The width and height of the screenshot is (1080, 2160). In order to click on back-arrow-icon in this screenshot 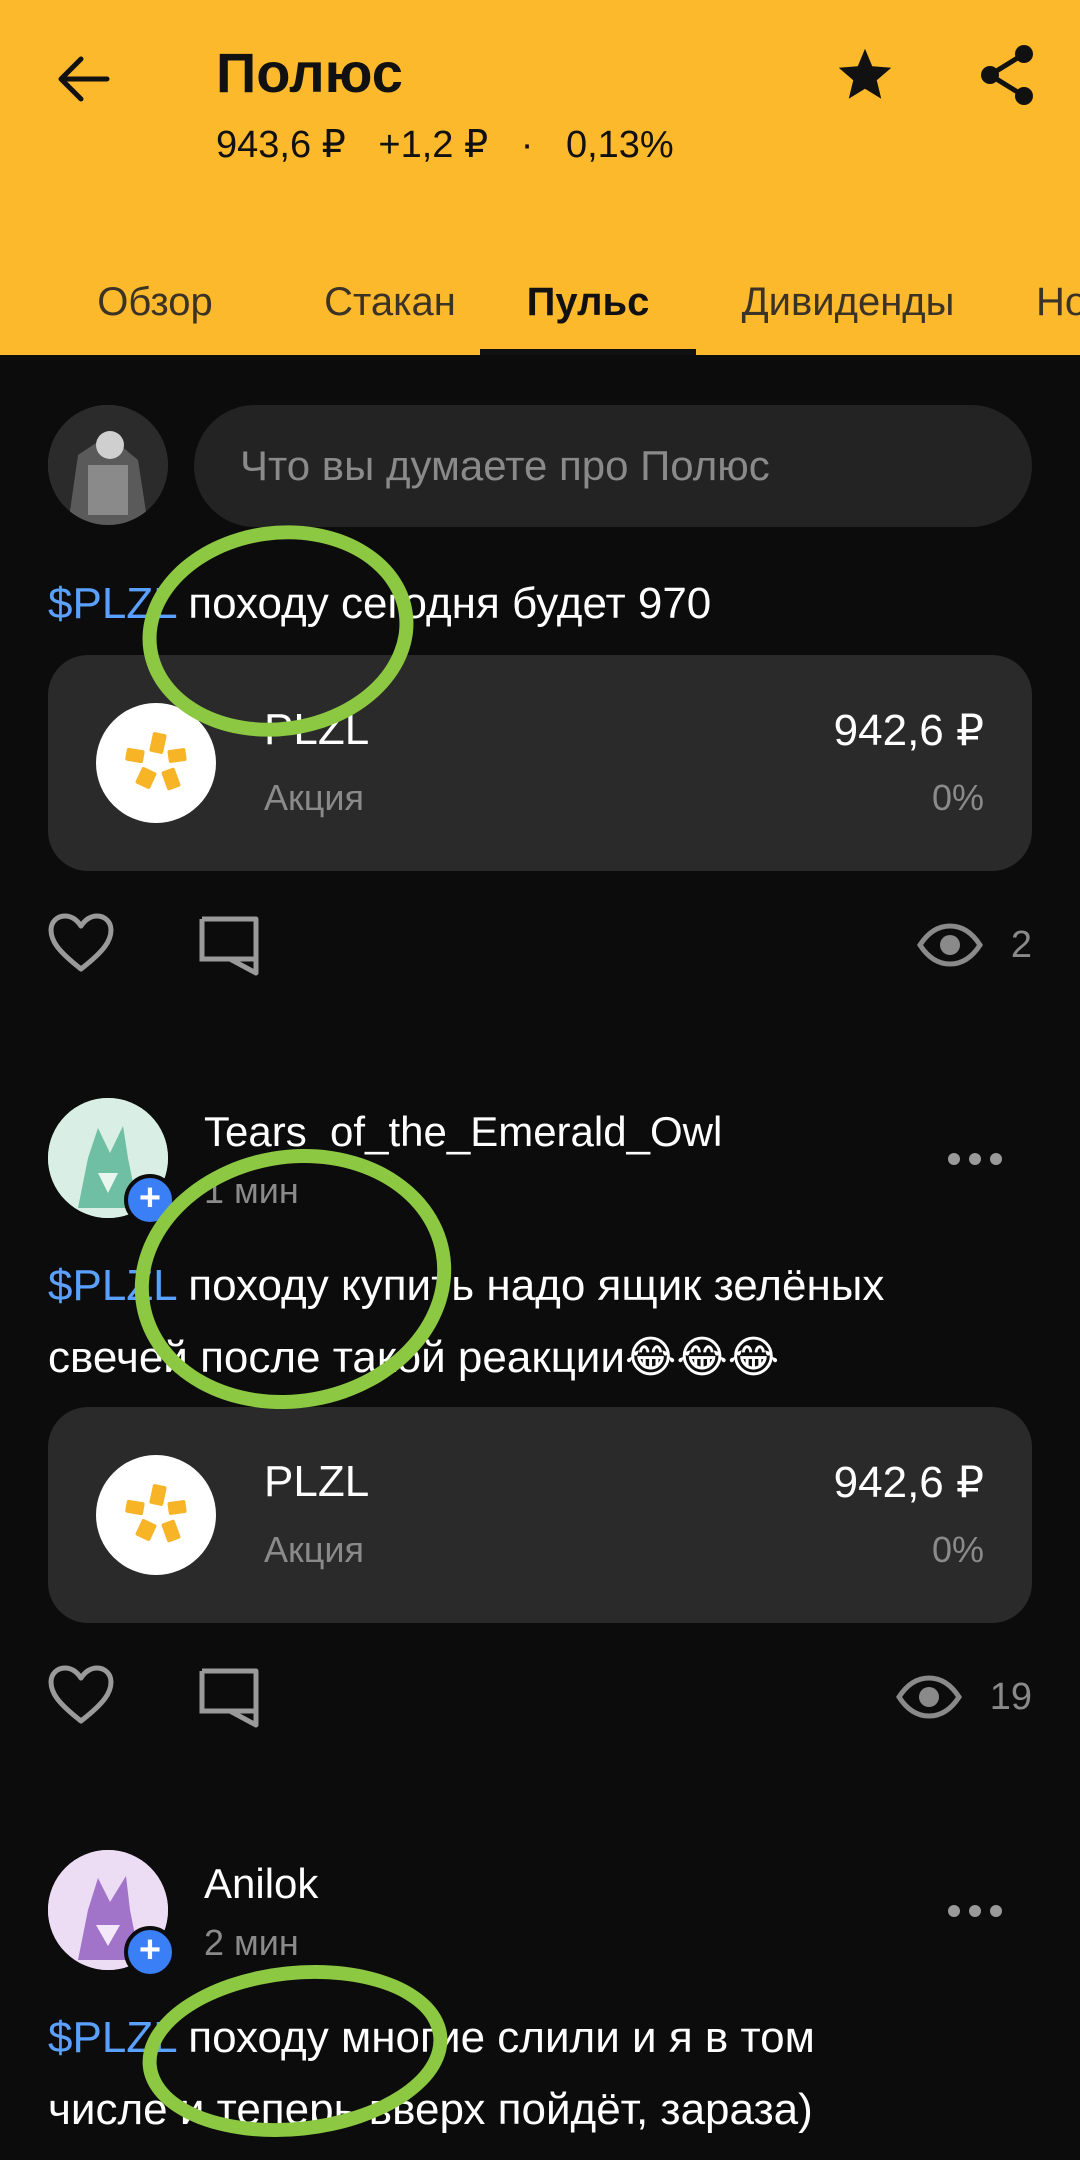, I will do `click(83, 79)`.